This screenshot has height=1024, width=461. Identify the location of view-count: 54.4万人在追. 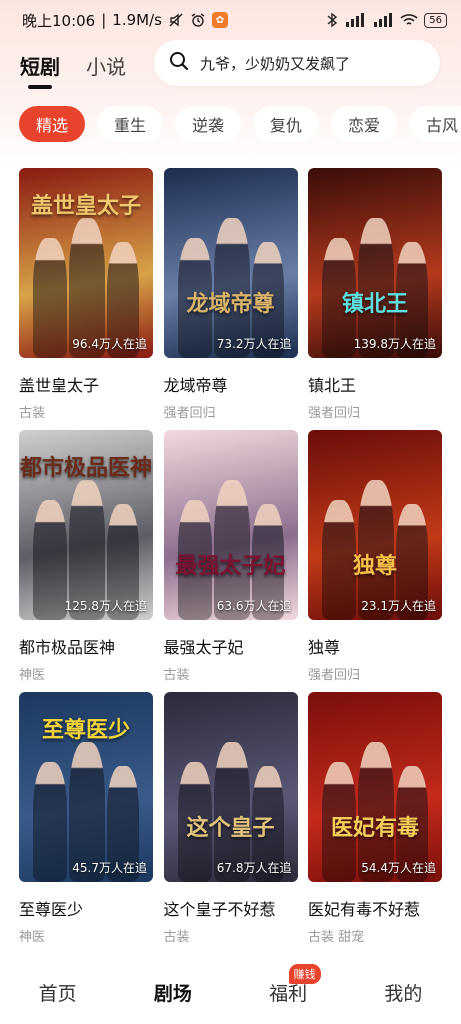
(398, 868).